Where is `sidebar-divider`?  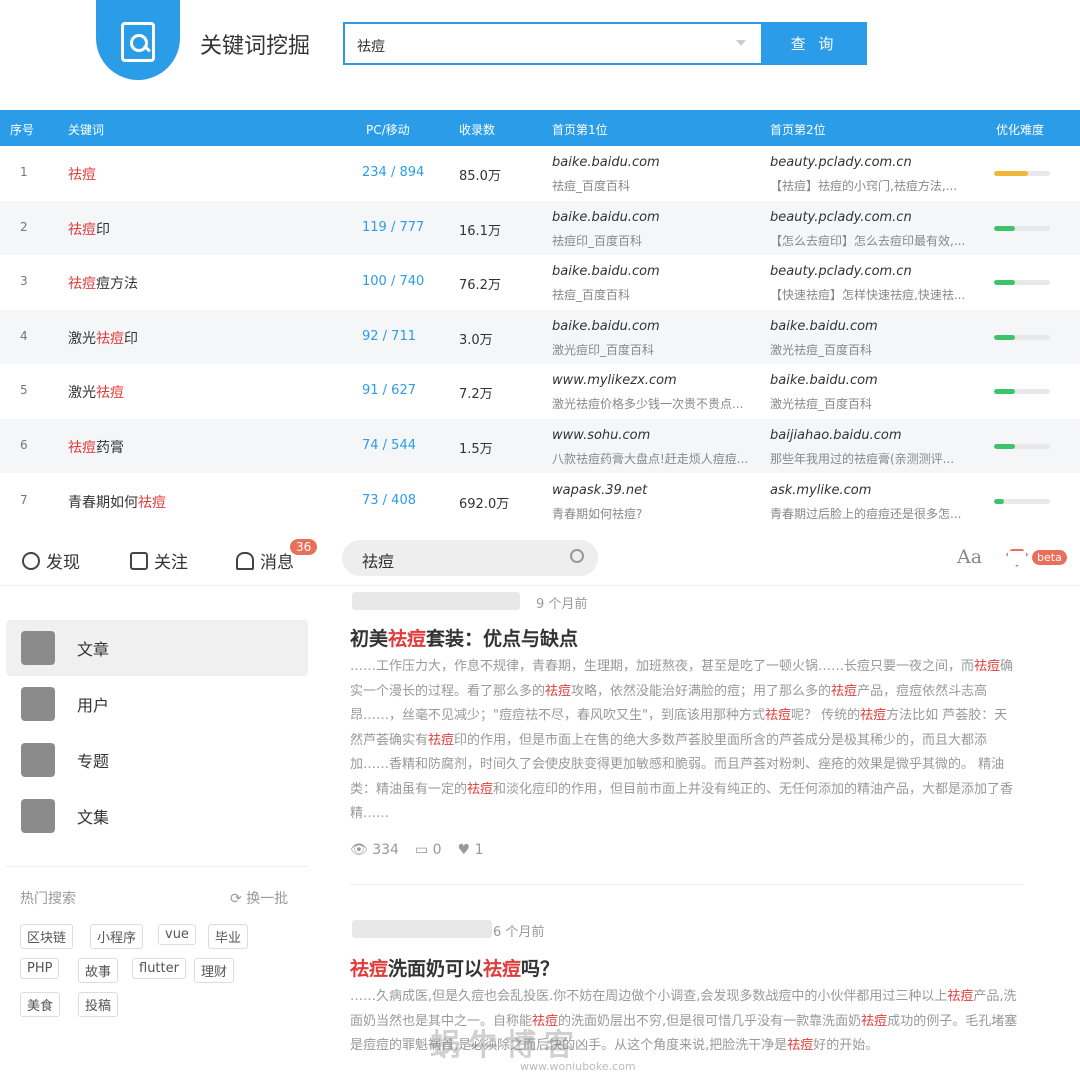
sidebar-divider is located at coordinates (157, 866).